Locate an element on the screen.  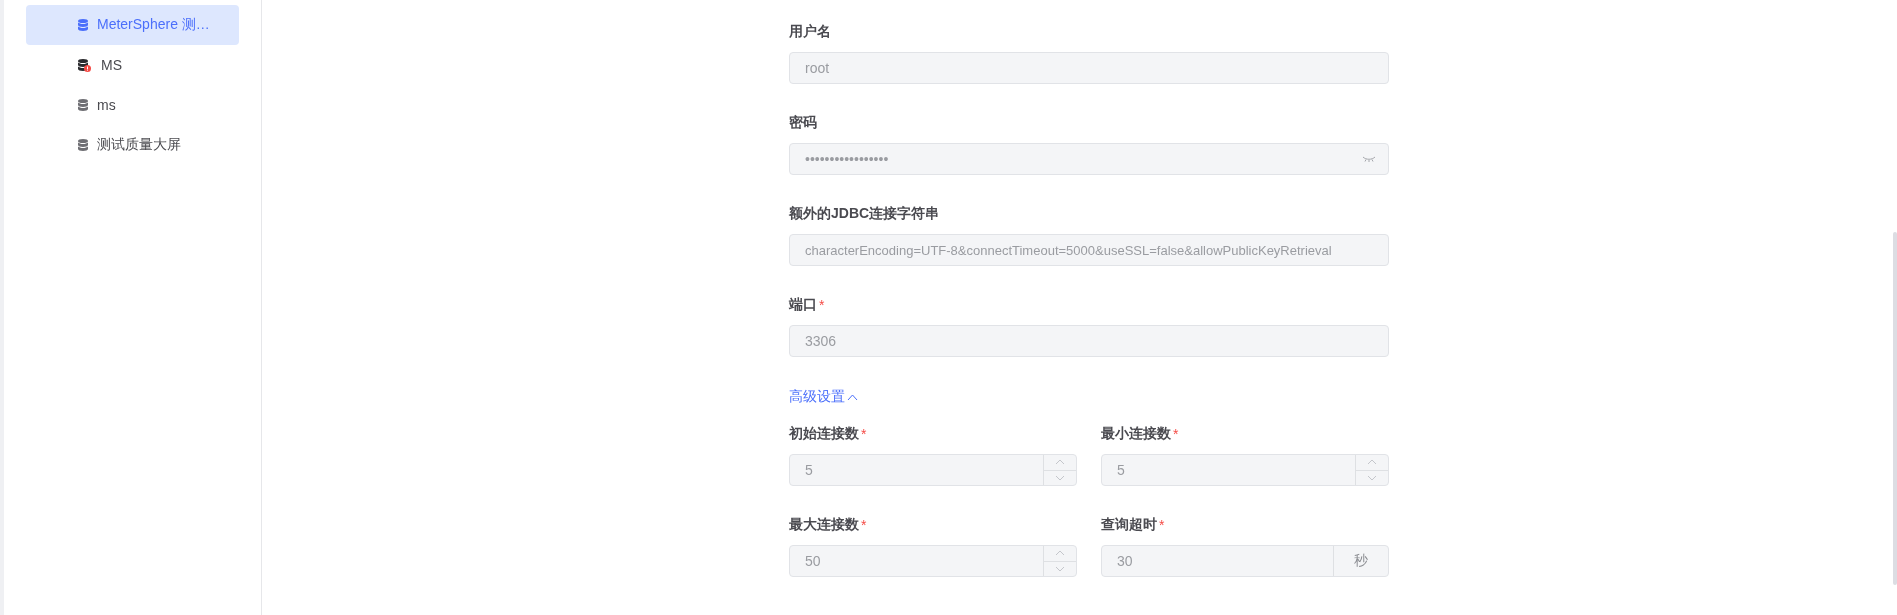
field-label: 初始连接数 is located at coordinates (824, 434).